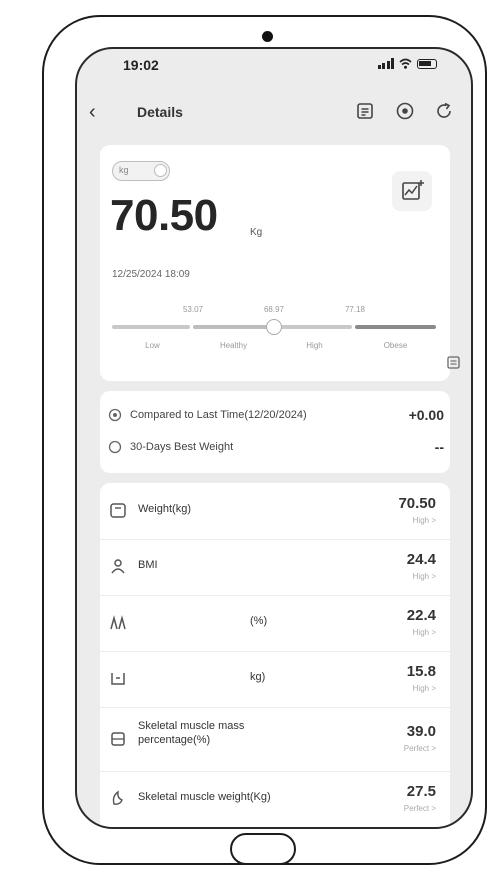 The height and width of the screenshot is (875, 500). Describe the element at coordinates (421, 559) in the screenshot. I see `metric-value: 24.4` at that location.